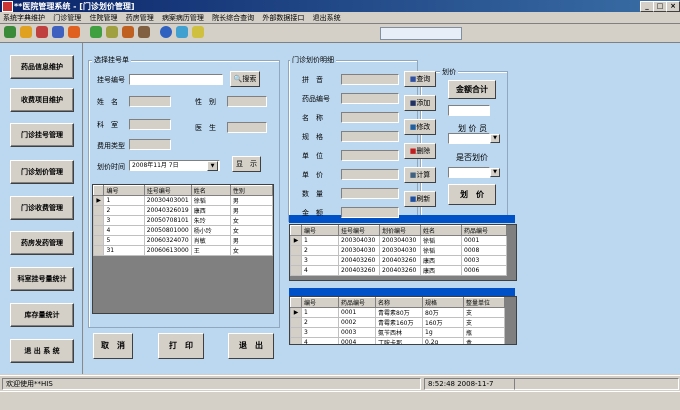  Describe the element at coordinates (397, 332) in the screenshot. I see `table-row: 3 0003 氨苄西林 1g 瓶` at that location.